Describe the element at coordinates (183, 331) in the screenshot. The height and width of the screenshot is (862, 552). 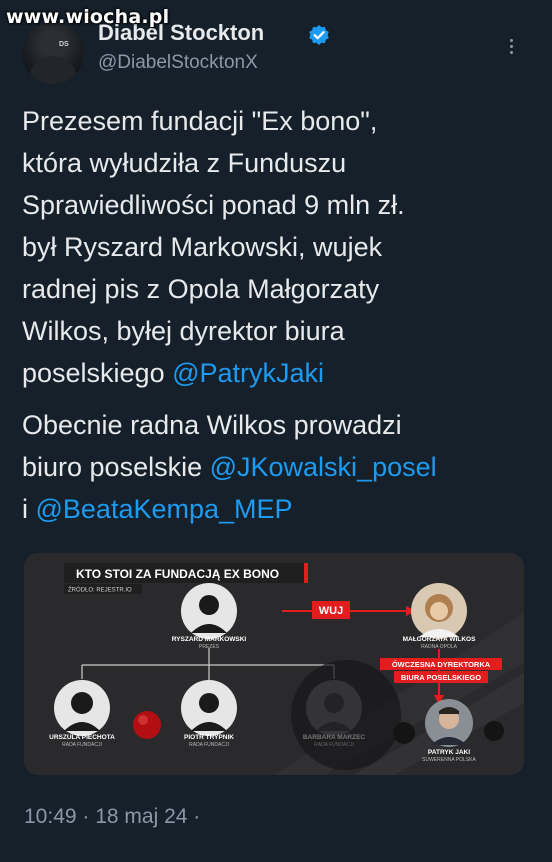
I see `tweet-line: Wilkos, byłej dyrektor biura` at that location.